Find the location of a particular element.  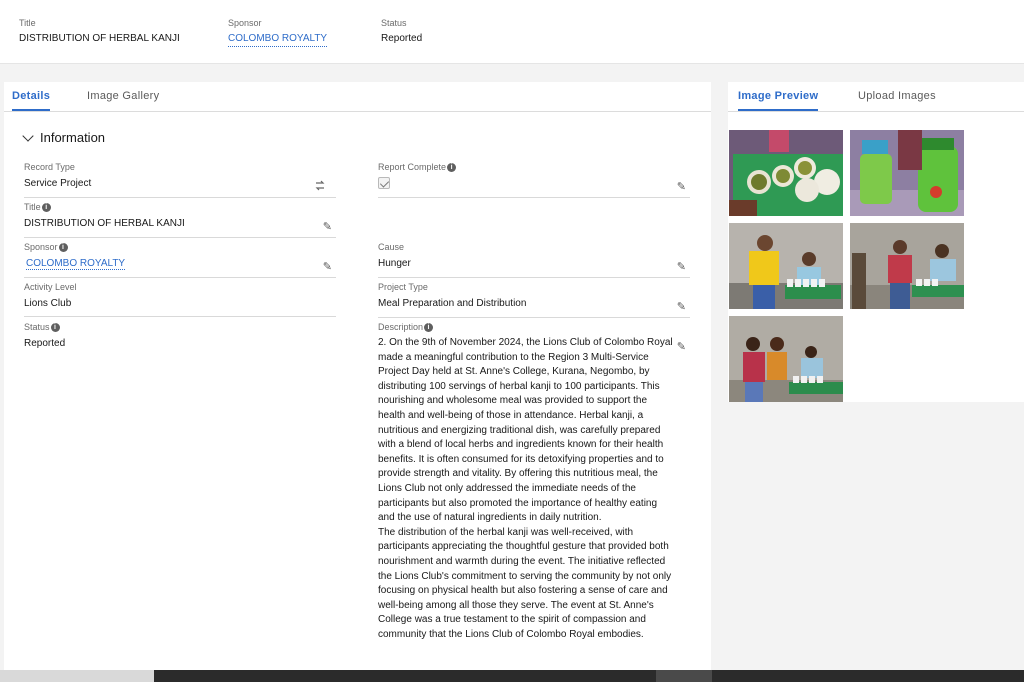

sponsor-label: Sponsor is located at coordinates (41, 247).